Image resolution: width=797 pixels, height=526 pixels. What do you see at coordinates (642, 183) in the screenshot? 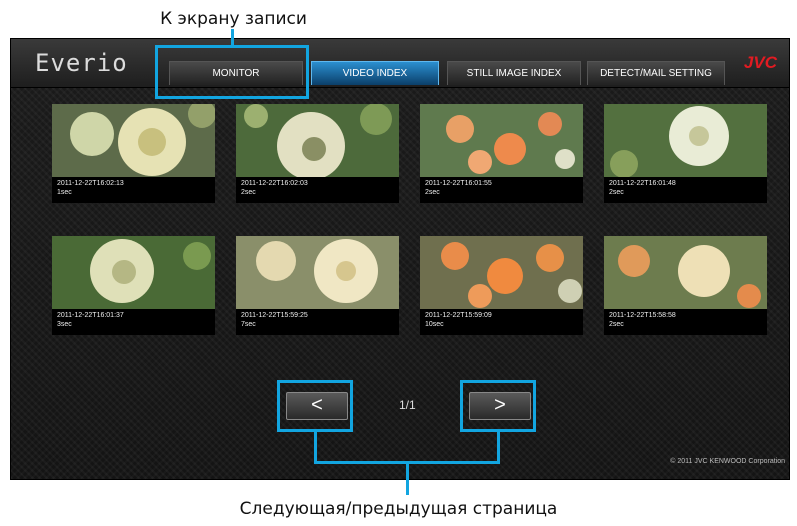
I see `thumbnail-timestamp: 2011-12-22T16:01:48` at bounding box center [642, 183].